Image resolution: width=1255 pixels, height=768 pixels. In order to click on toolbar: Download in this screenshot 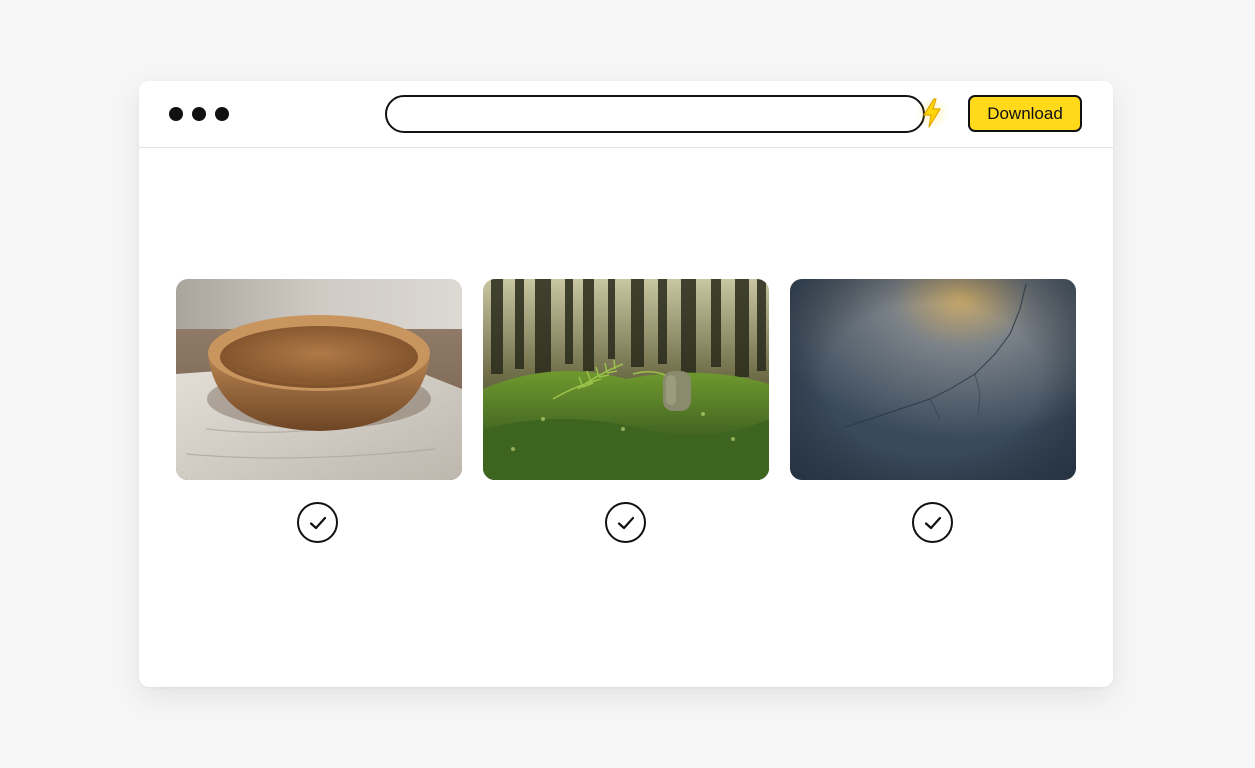, I will do `click(626, 114)`.